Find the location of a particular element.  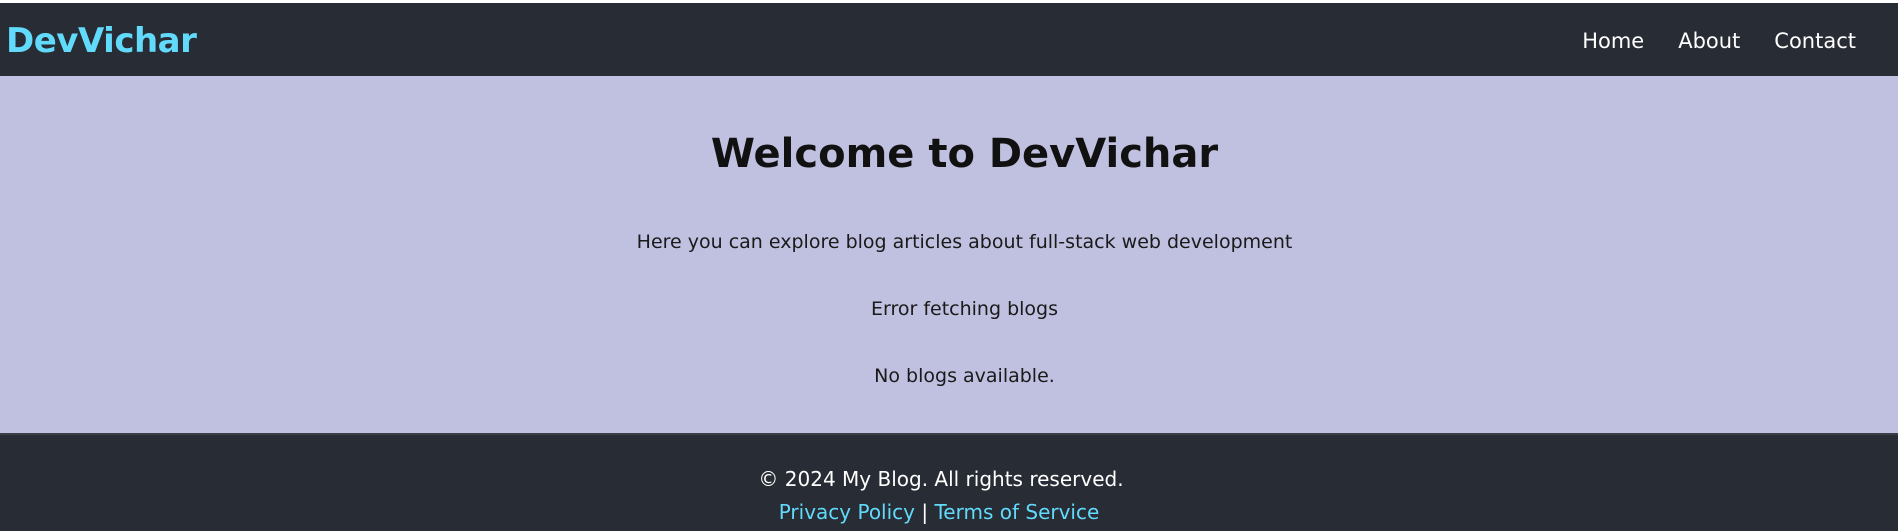

terms-of-service-link: Terms of Service is located at coordinates (1016, 512).